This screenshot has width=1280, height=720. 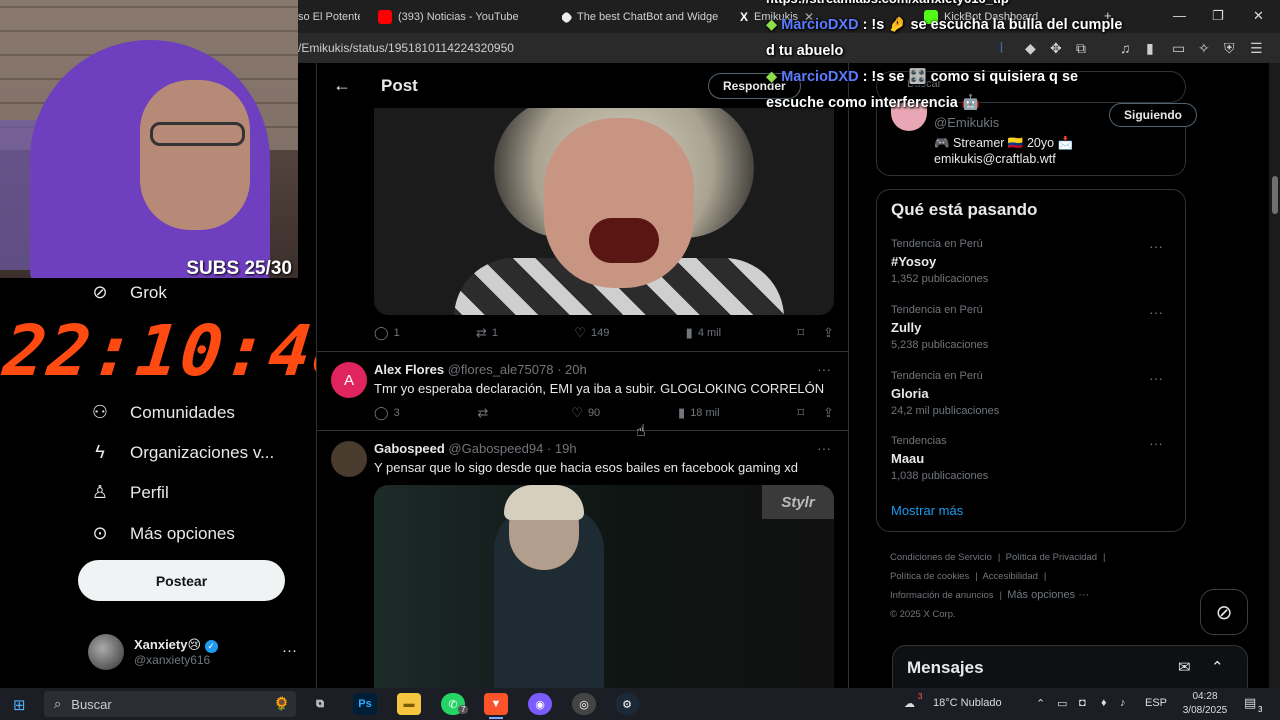 I want to click on footer-link: Condiciones de Servicio, so click(x=941, y=557).